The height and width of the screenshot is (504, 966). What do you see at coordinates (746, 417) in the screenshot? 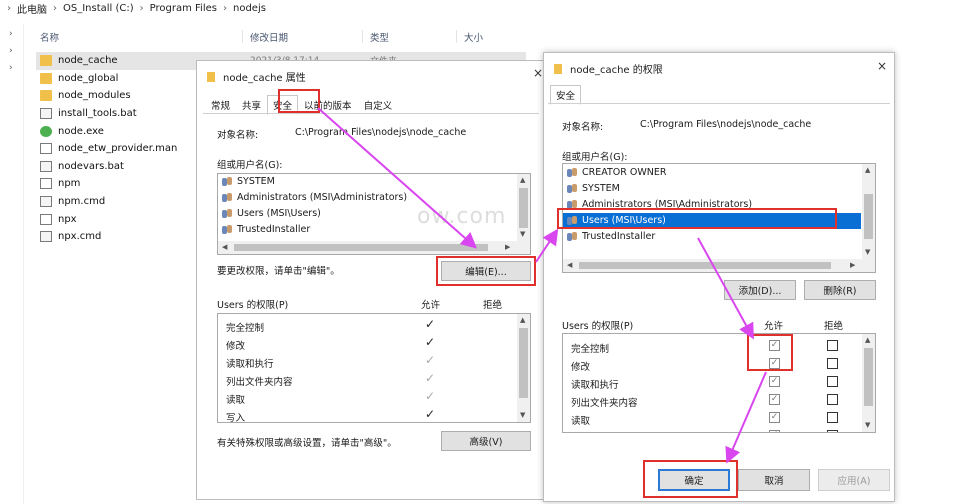
I see `arrow-allow-to-ok` at bounding box center [746, 417].